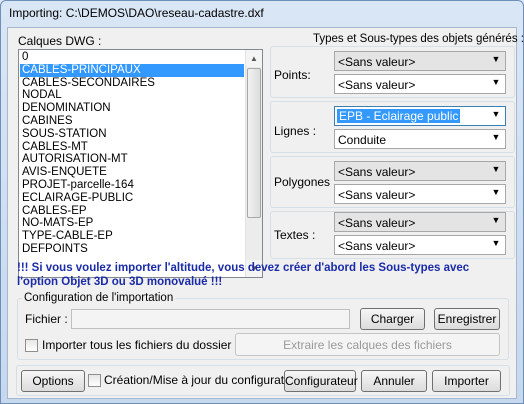  I want to click on list-item: NODAL, so click(132, 95).